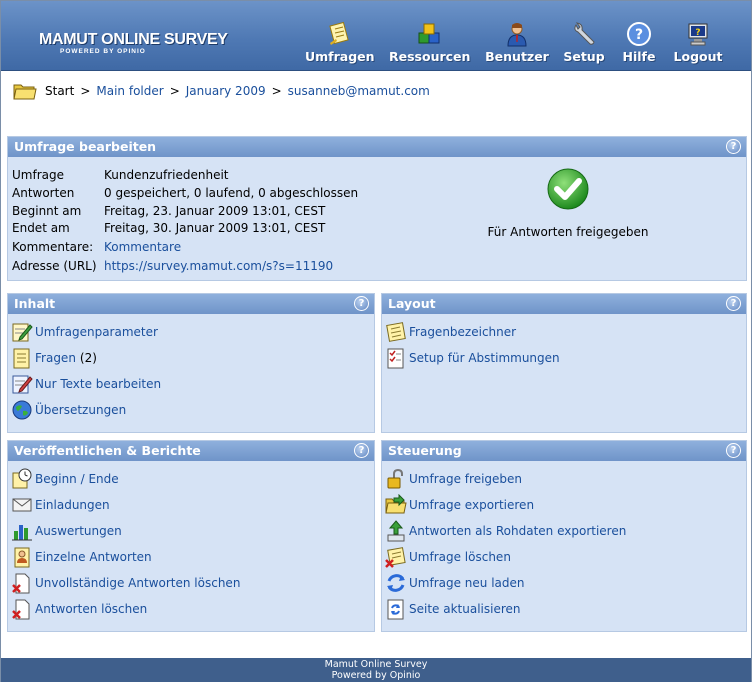 This screenshot has width=752, height=682. Describe the element at coordinates (430, 44) in the screenshot. I see `nav-ressourcen: Ressourcen` at that location.